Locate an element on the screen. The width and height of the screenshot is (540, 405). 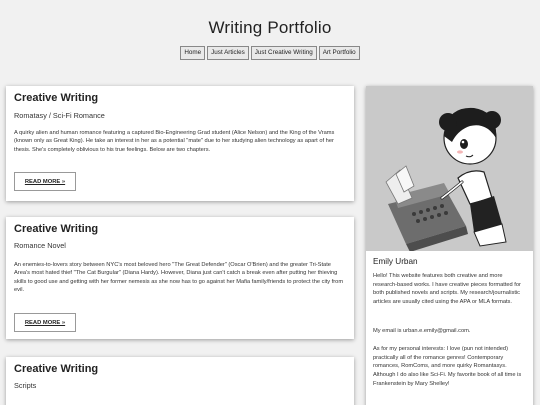
post-subtitle: Scripts is located at coordinates (25, 385).